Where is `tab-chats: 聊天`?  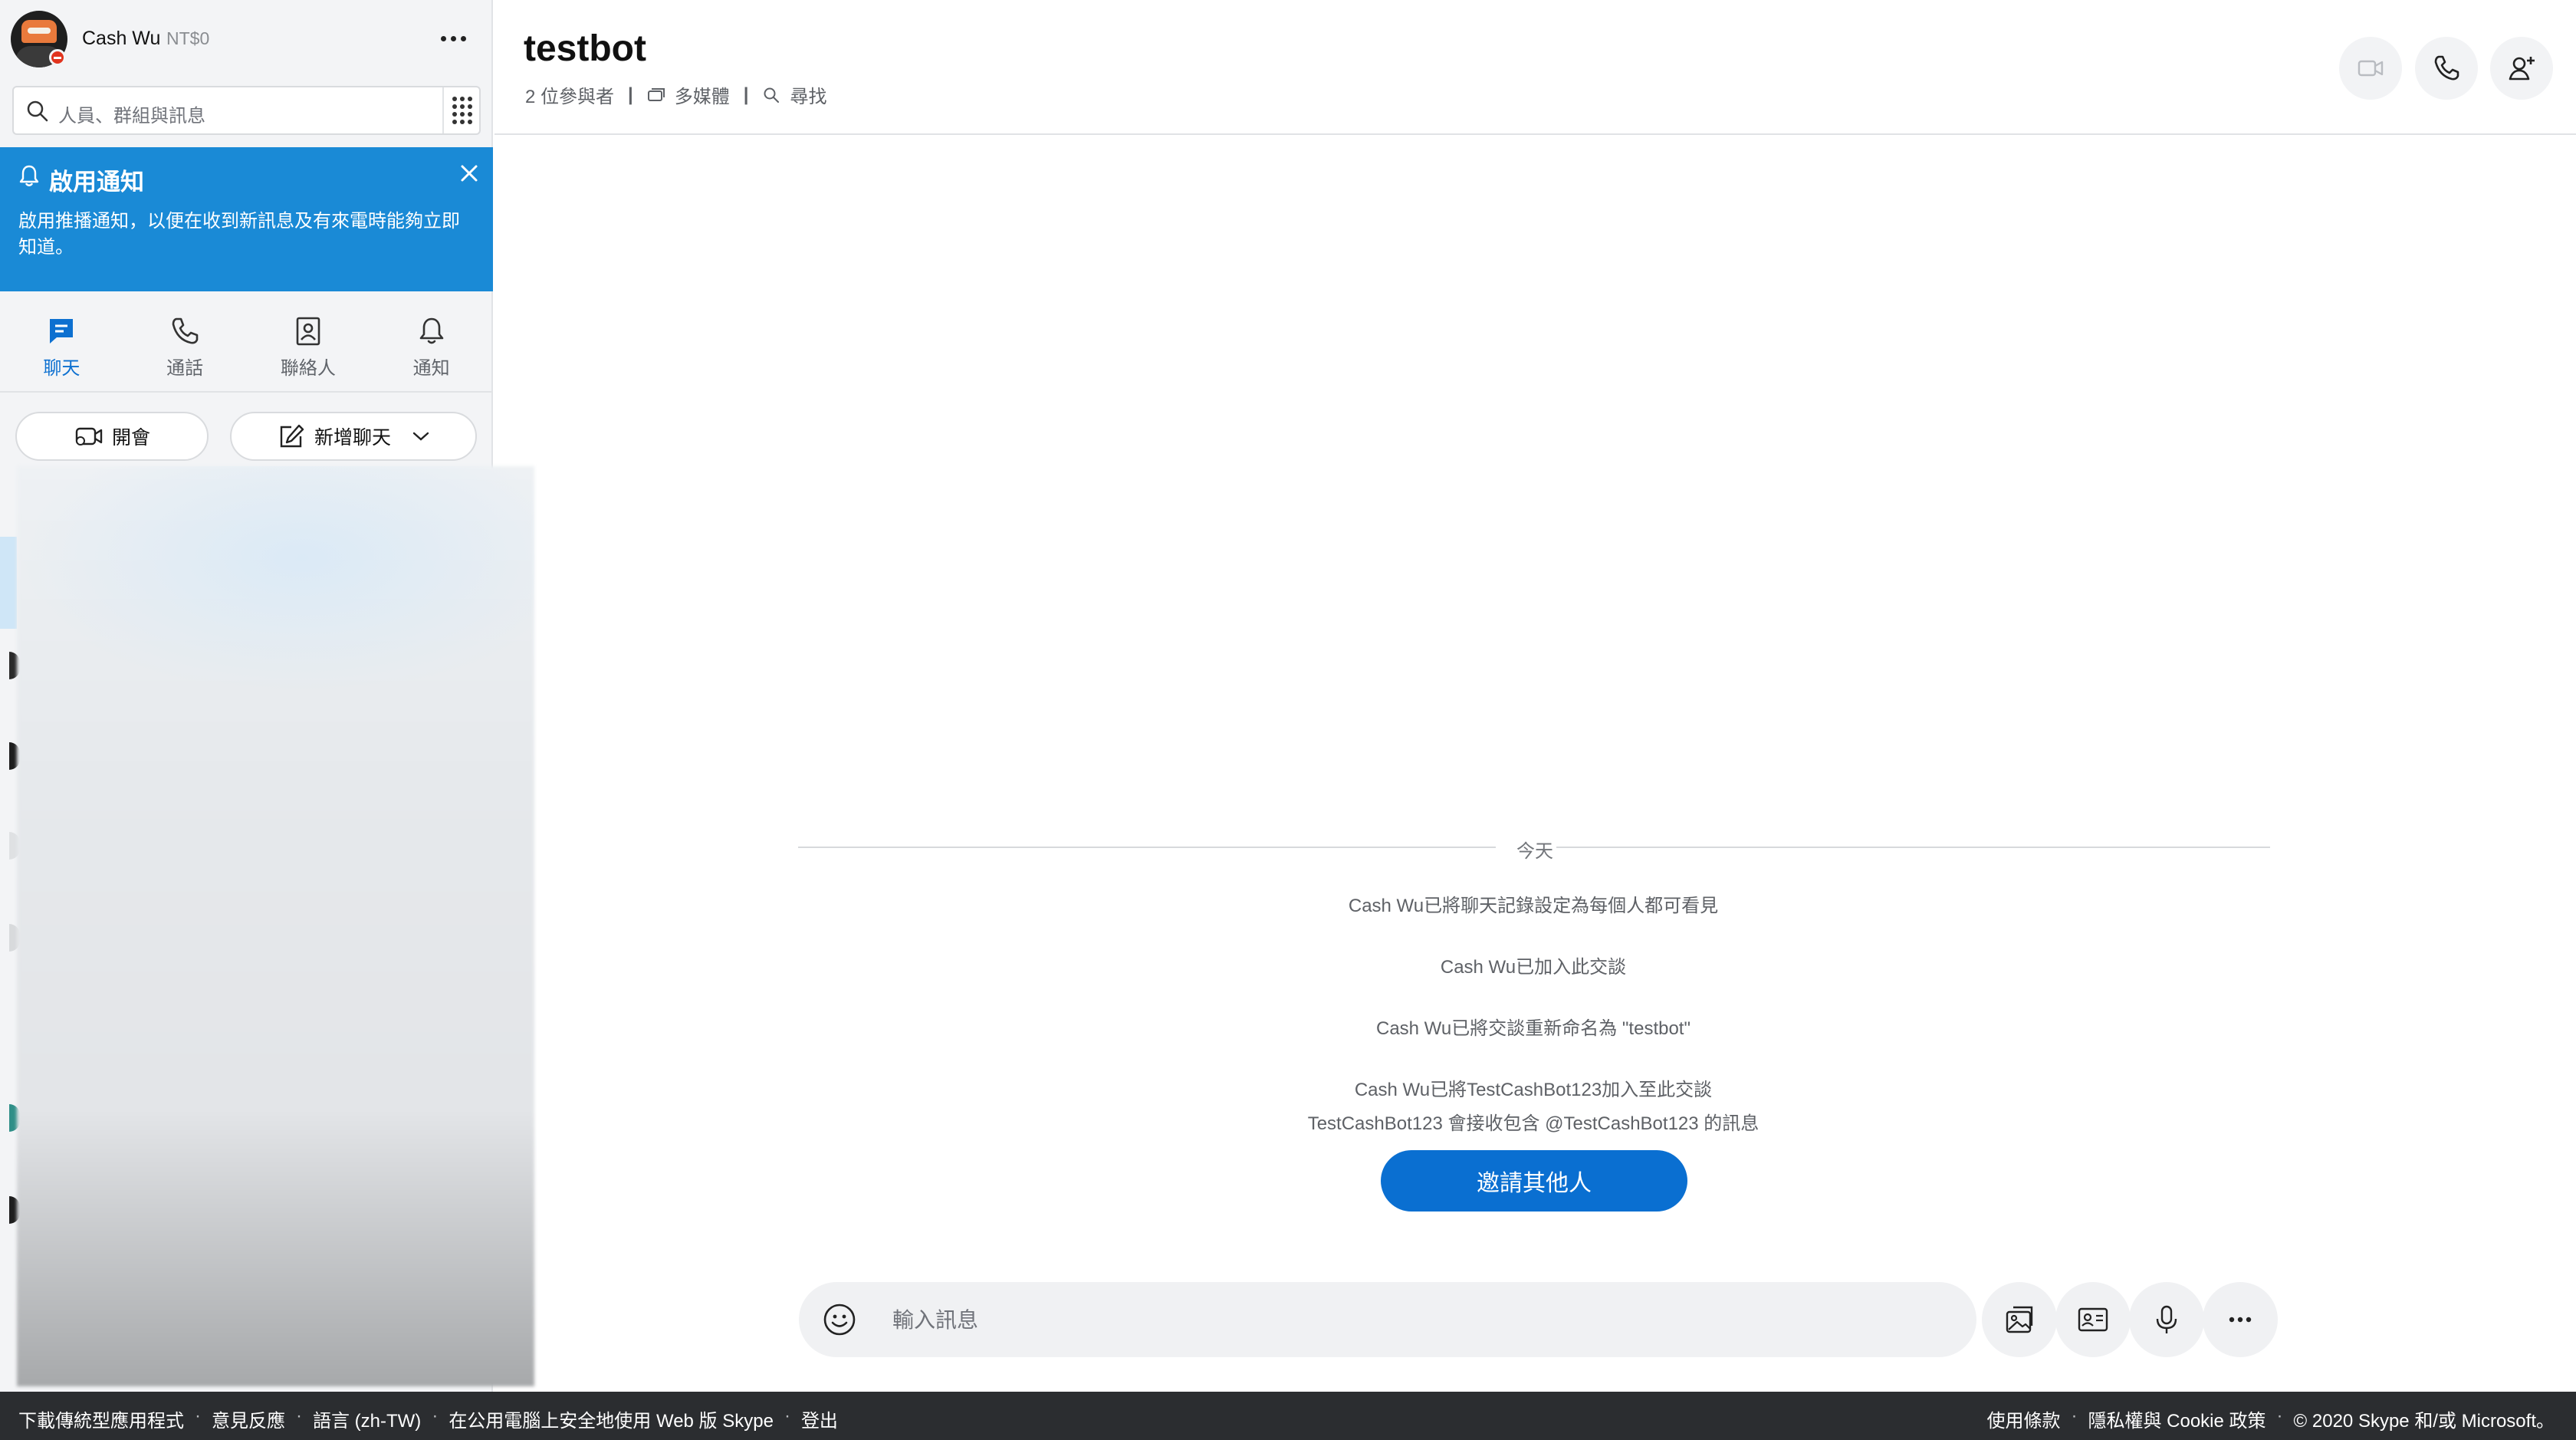 tab-chats: 聊天 is located at coordinates (62, 344).